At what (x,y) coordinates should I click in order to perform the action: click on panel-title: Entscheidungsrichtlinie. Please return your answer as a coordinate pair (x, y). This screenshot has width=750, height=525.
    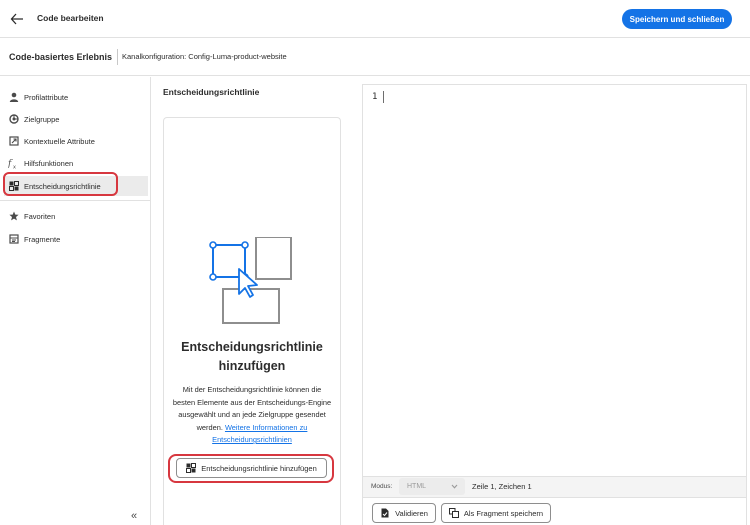
    Looking at the image, I should click on (211, 92).